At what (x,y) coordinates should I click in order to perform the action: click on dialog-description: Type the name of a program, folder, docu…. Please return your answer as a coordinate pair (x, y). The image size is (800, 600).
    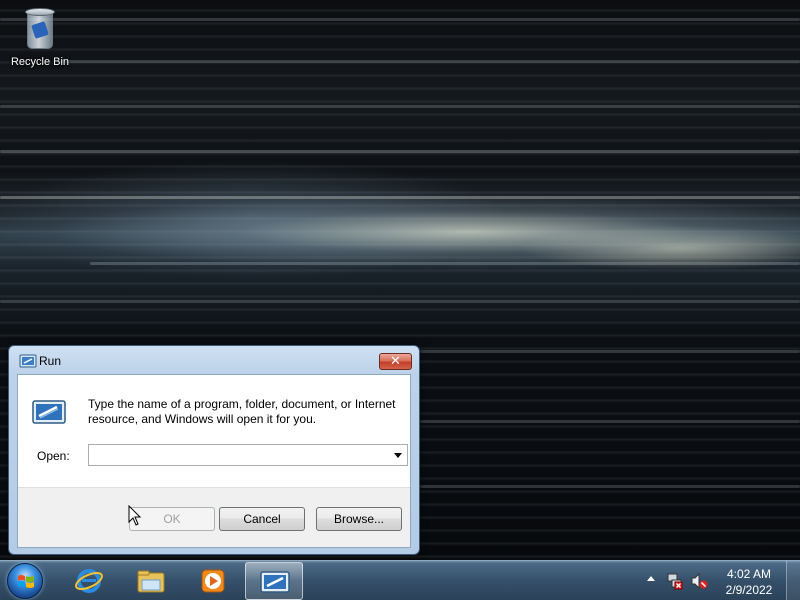
    Looking at the image, I should click on (242, 411).